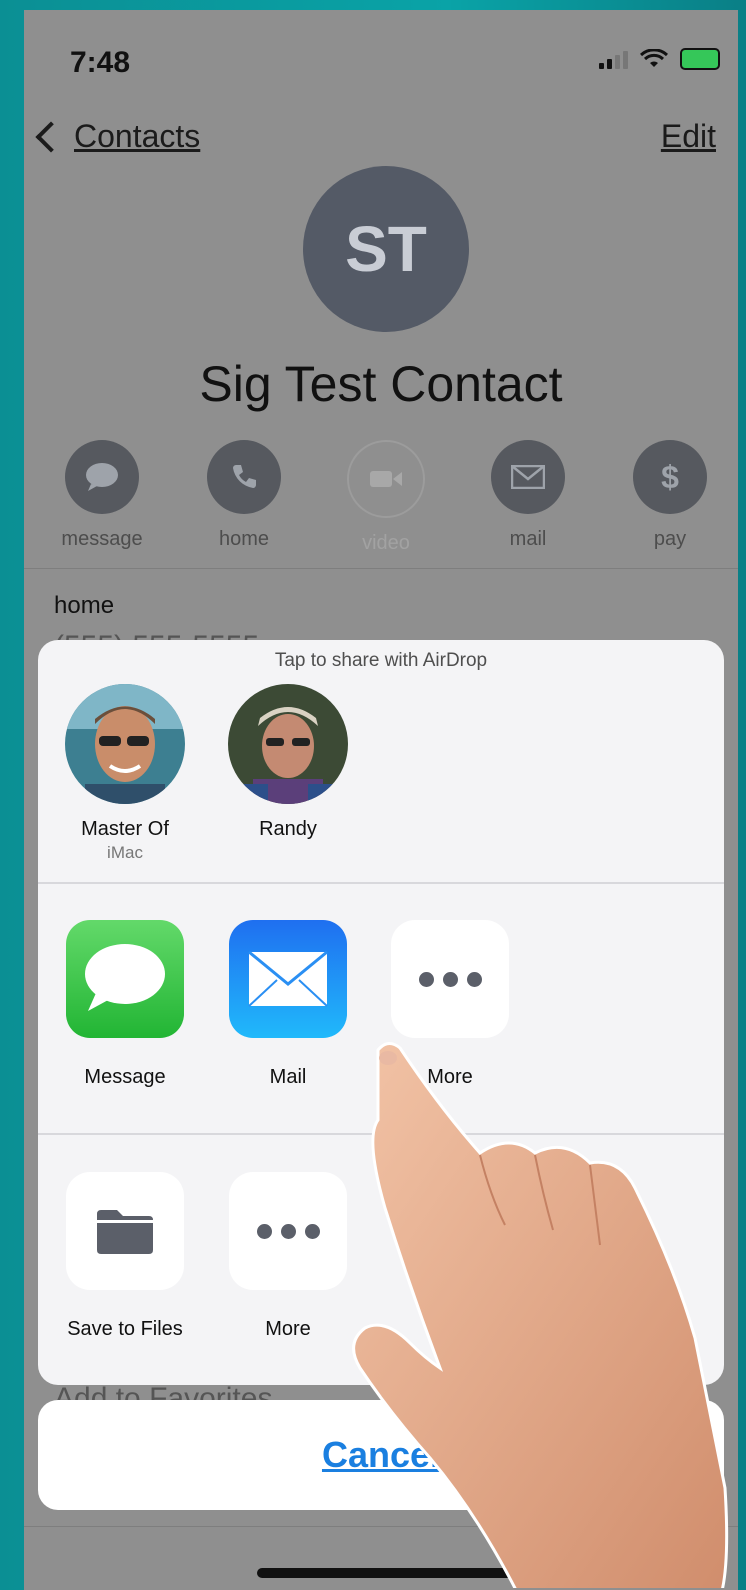  What do you see at coordinates (288, 1329) in the screenshot?
I see `action-label: More` at bounding box center [288, 1329].